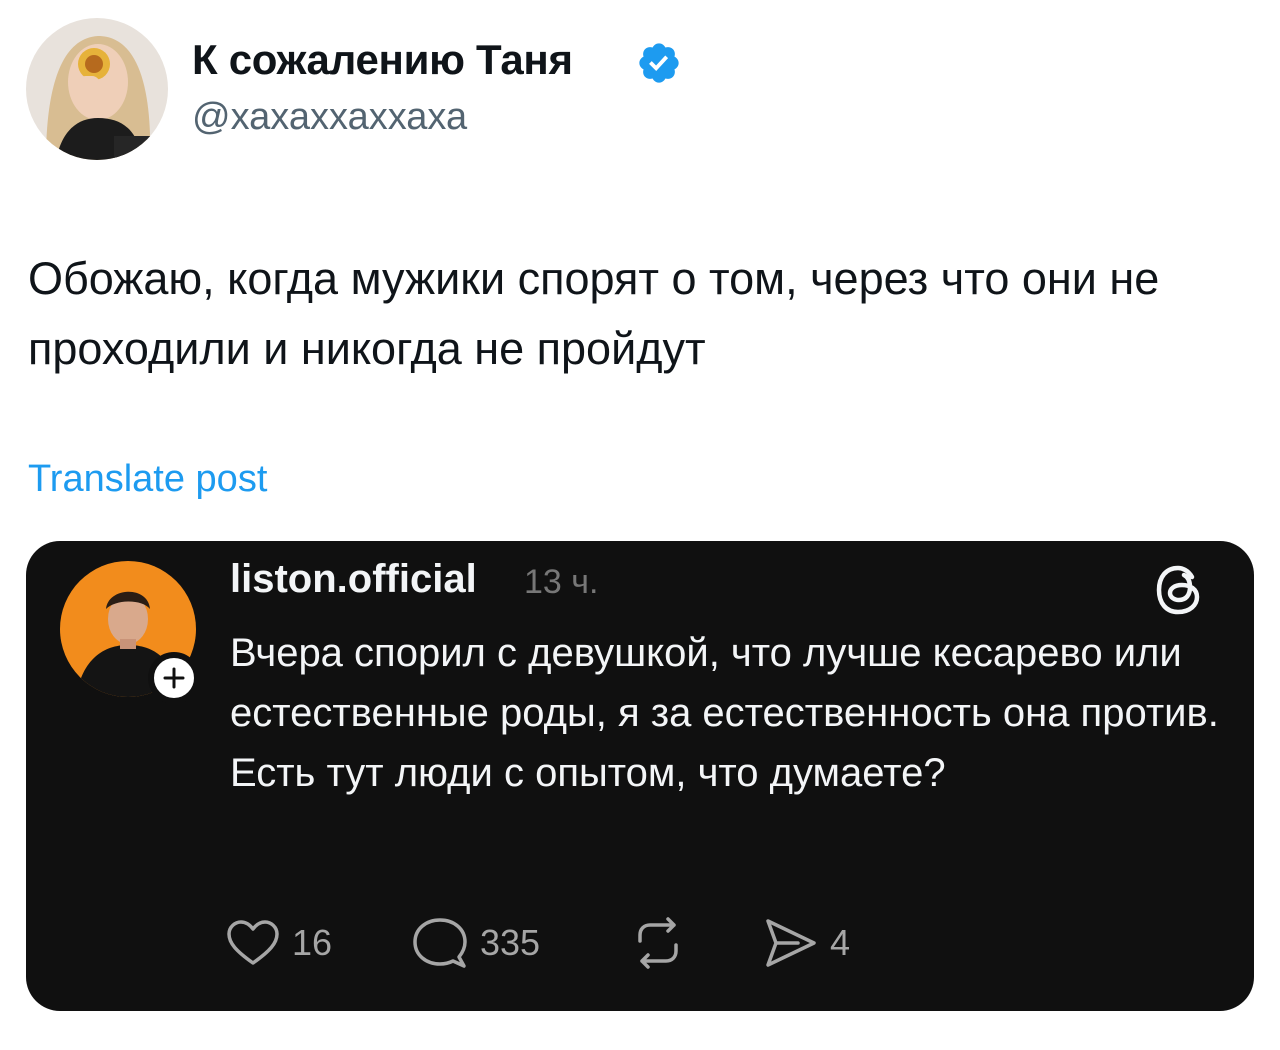  Describe the element at coordinates (97, 89) in the screenshot. I see `author-avatar` at that location.